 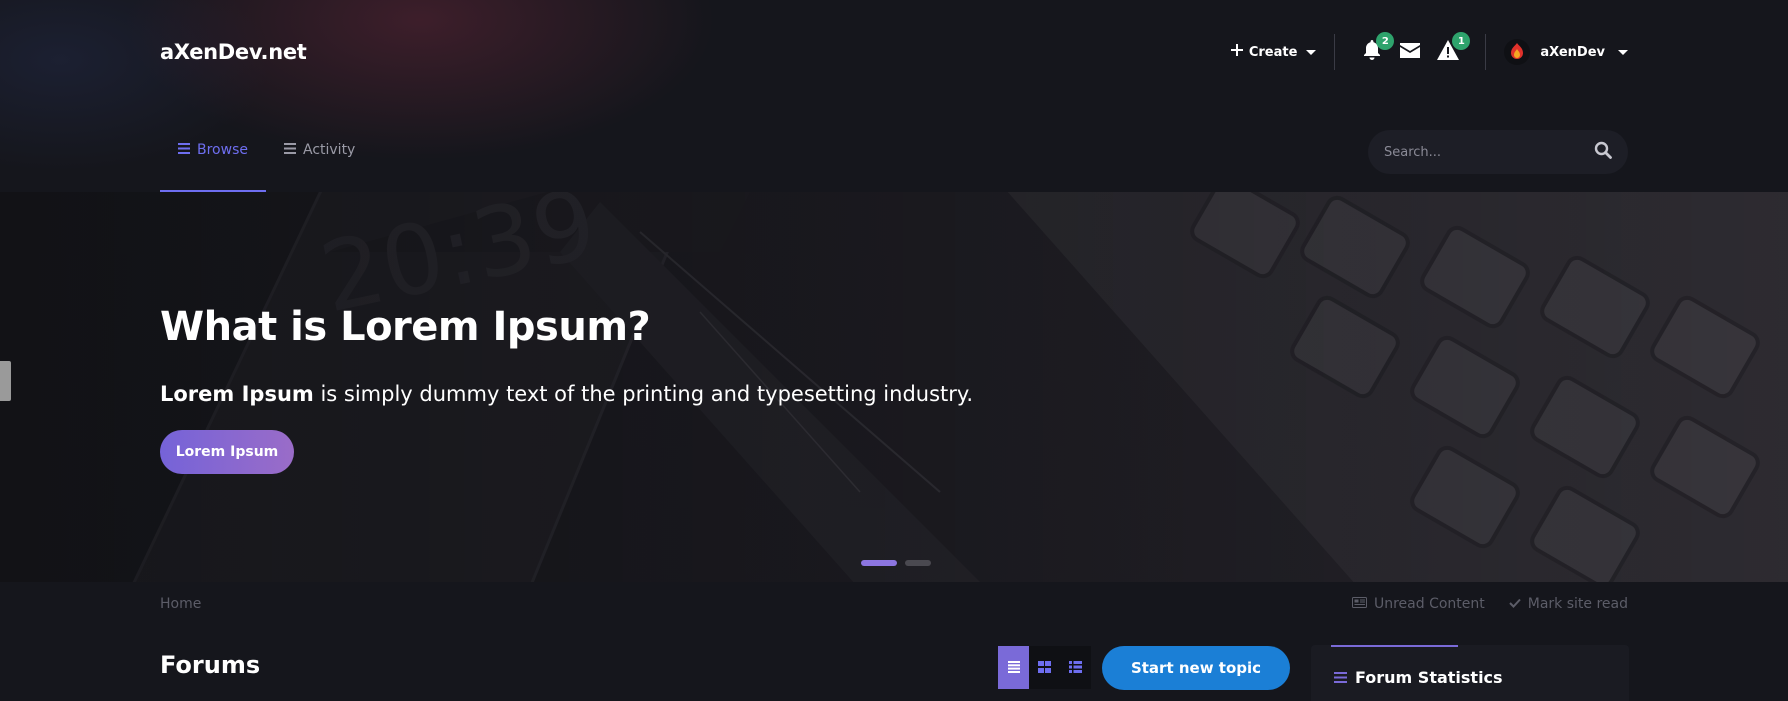 What do you see at coordinates (329, 150) in the screenshot?
I see `tab-label: Activity` at bounding box center [329, 150].